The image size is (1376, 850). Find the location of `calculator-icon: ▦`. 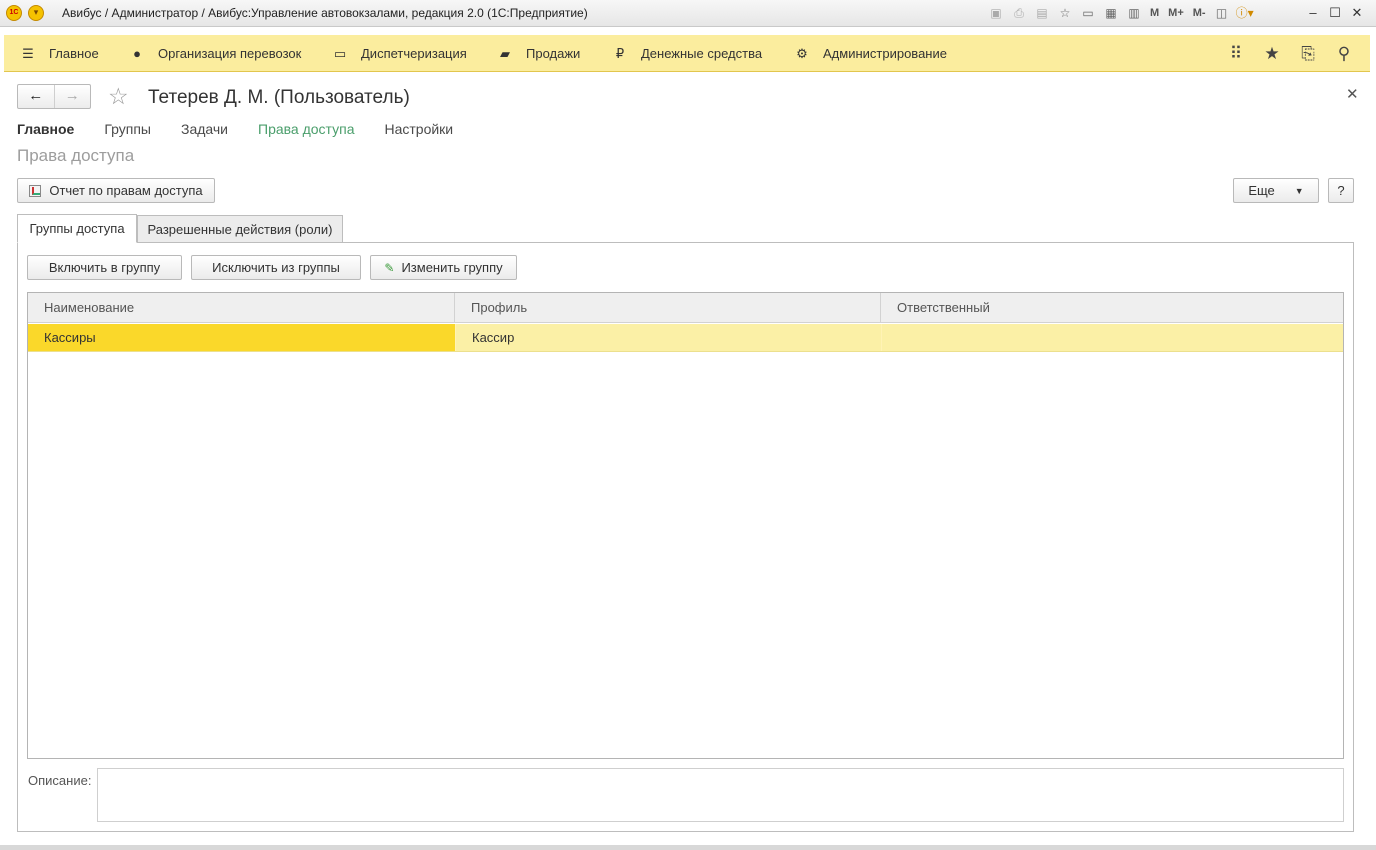

calculator-icon: ▦ is located at coordinates (1111, 13).